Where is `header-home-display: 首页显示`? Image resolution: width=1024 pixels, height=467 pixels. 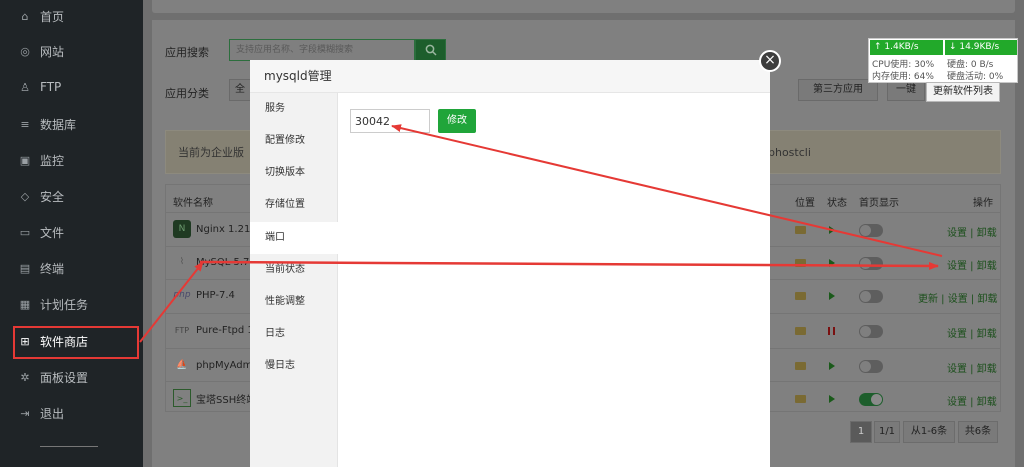 header-home-display: 首页显示 is located at coordinates (879, 203).